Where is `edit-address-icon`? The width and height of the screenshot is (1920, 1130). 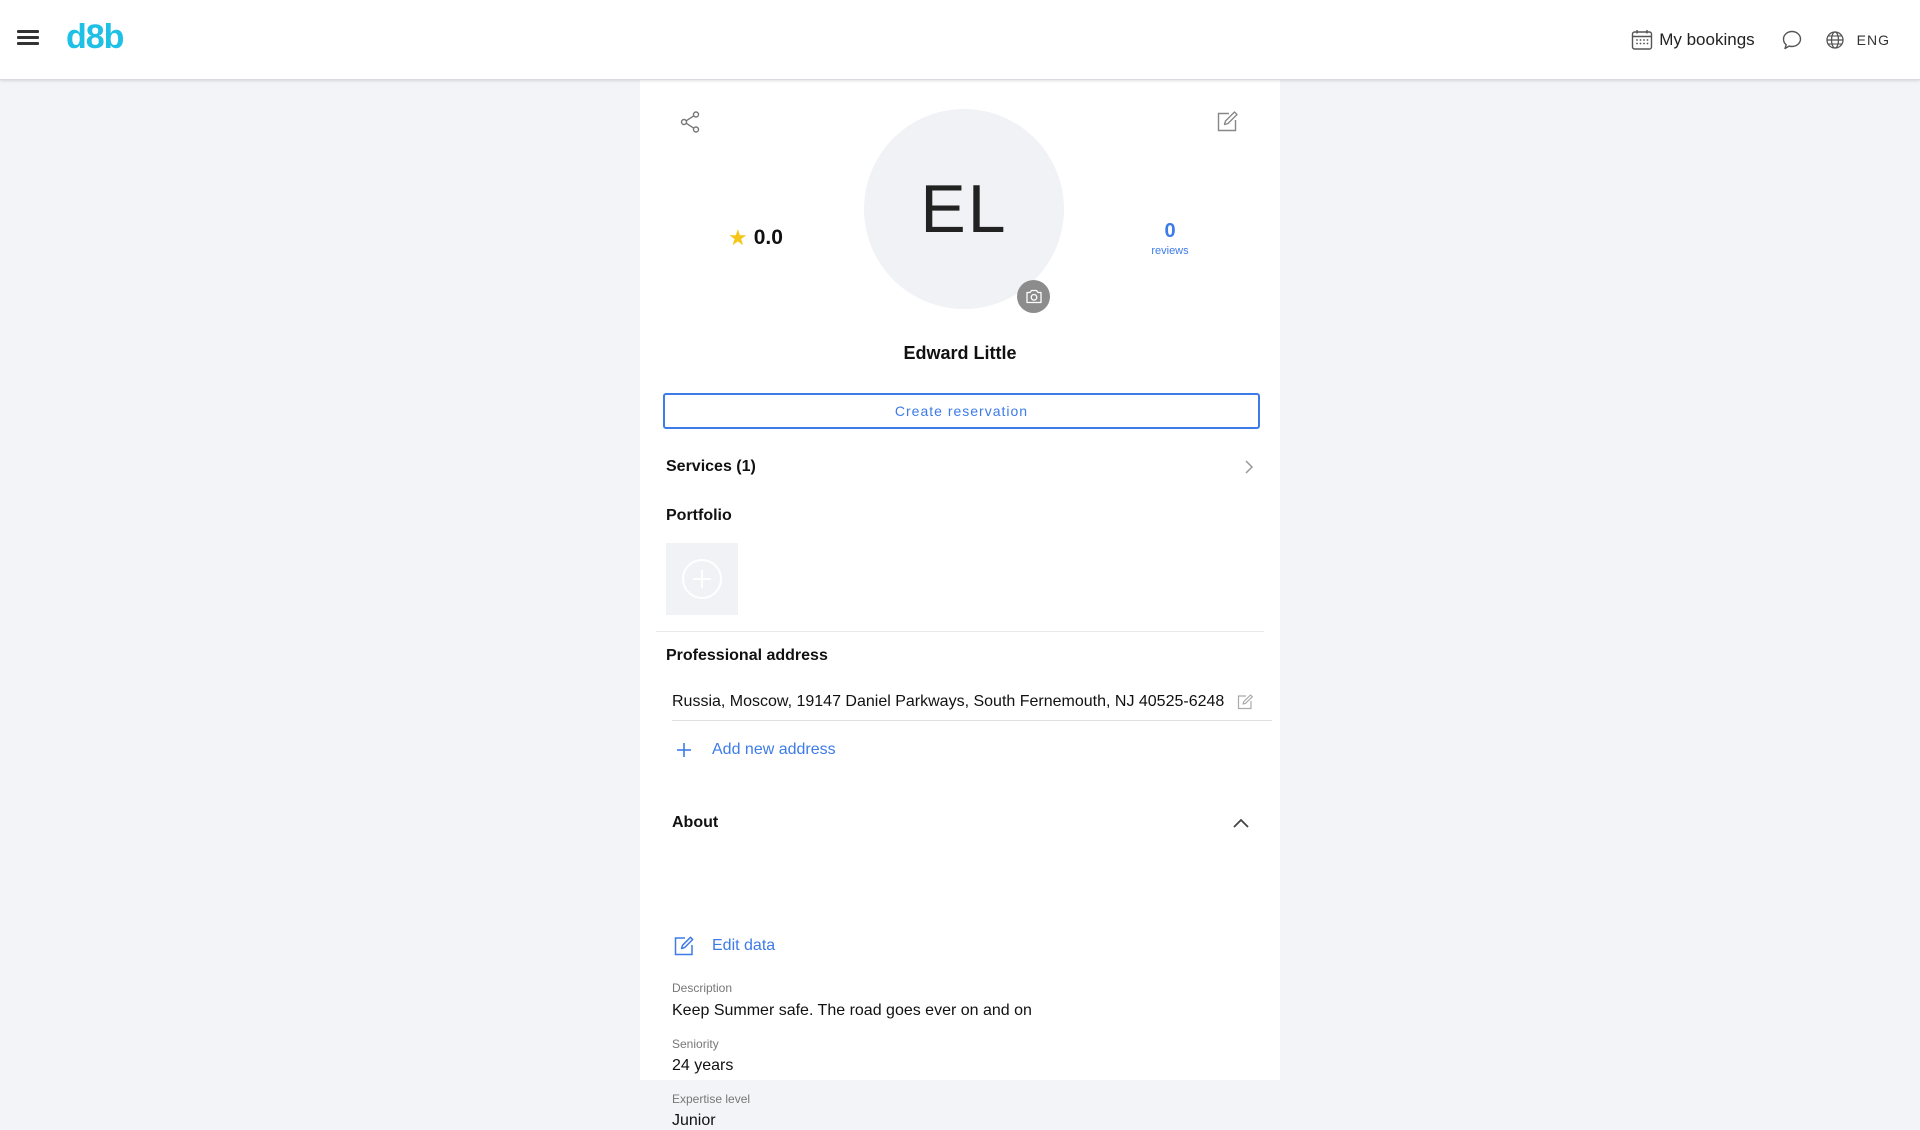 edit-address-icon is located at coordinates (1245, 702).